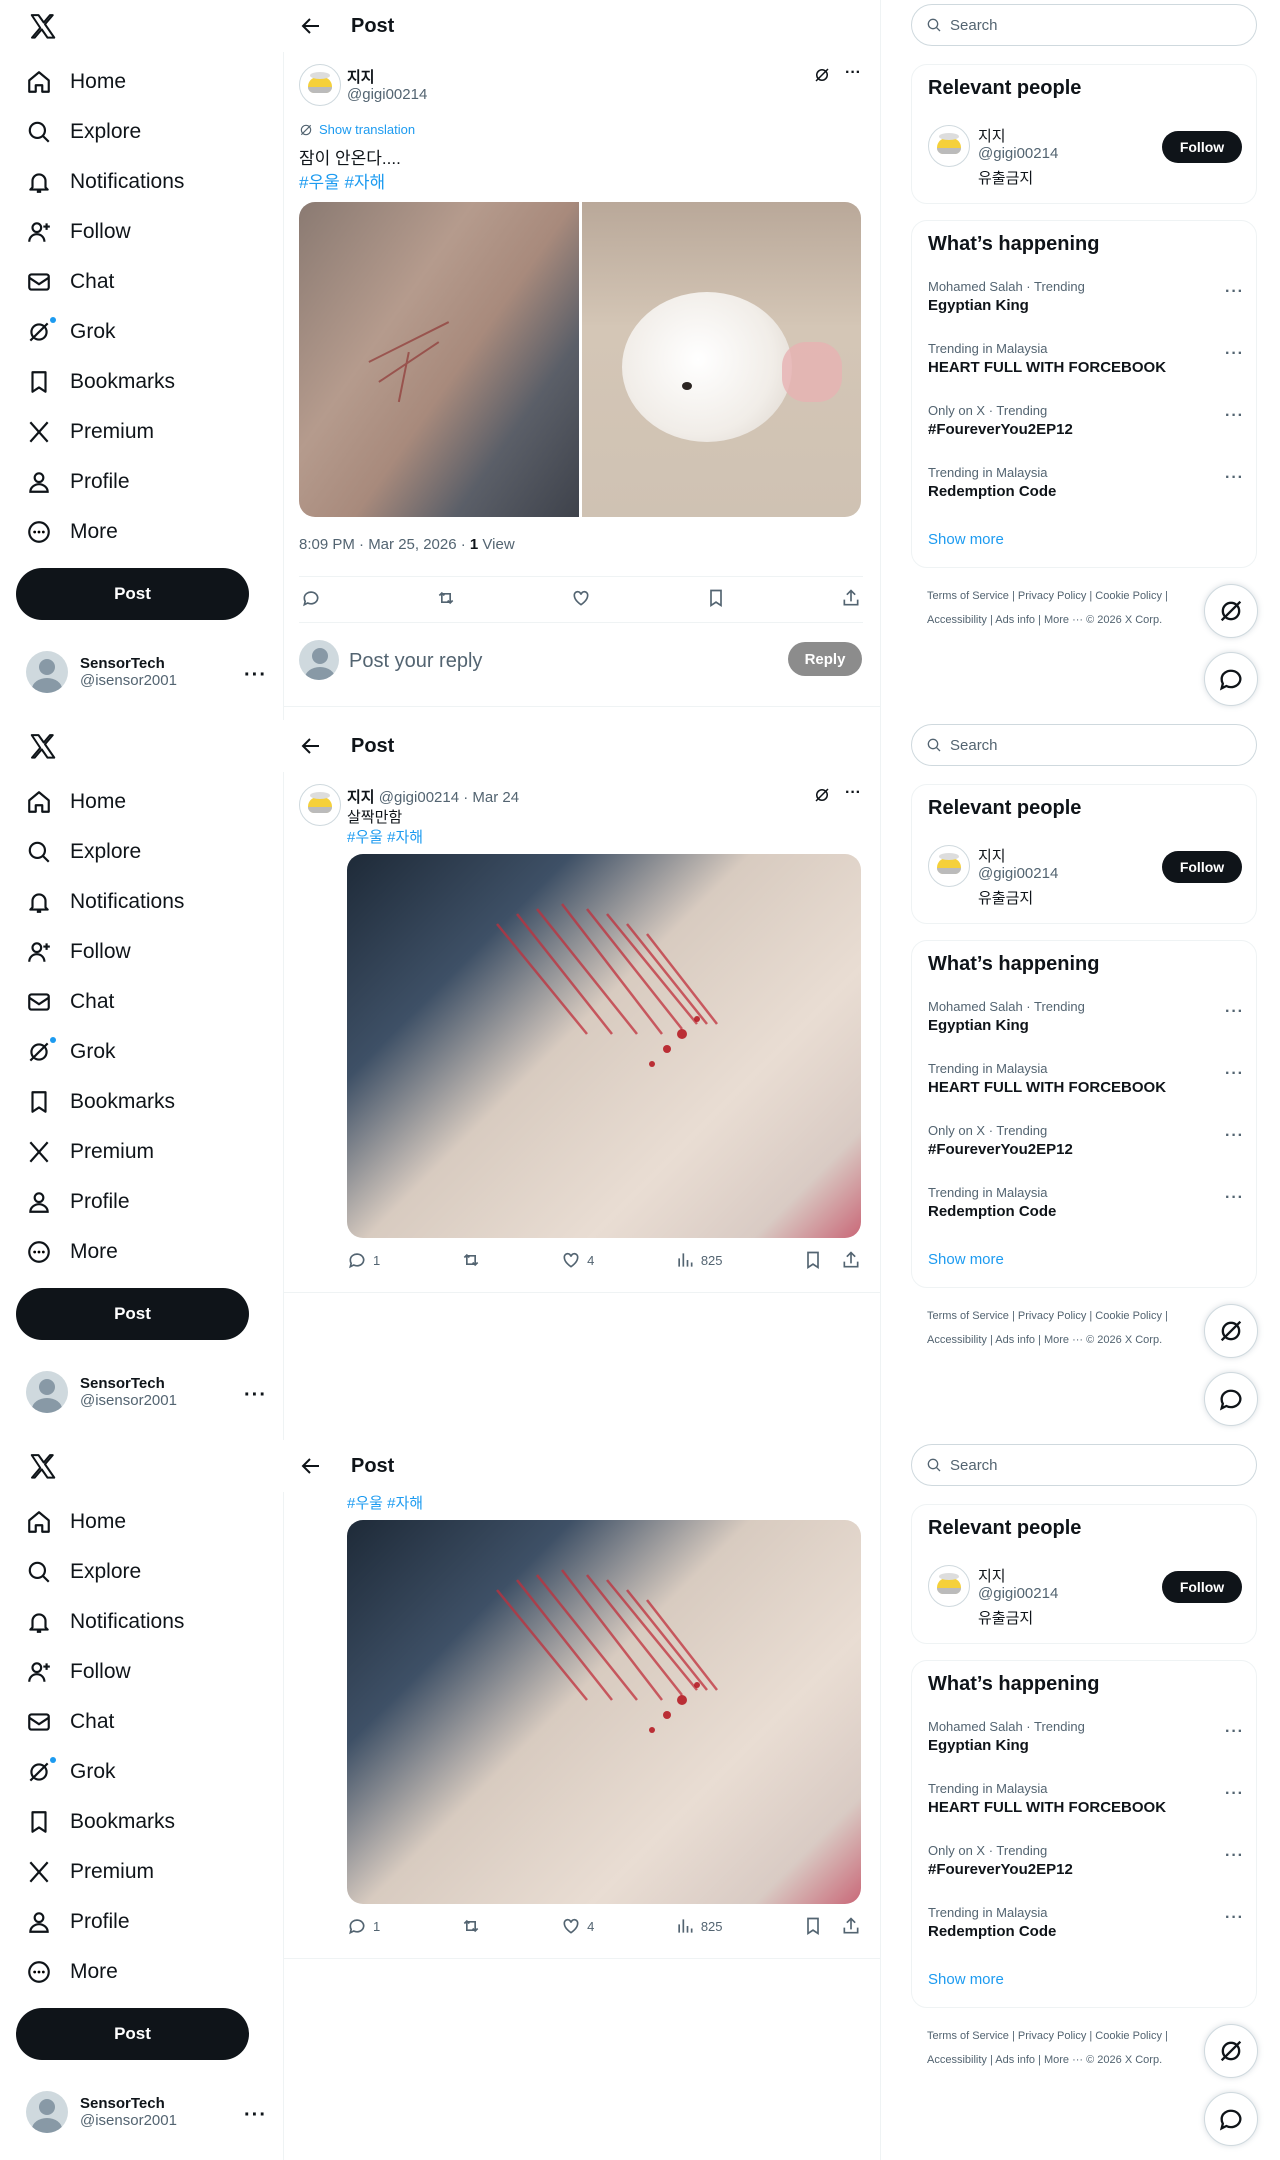 Image resolution: width=1280 pixels, height=2160 pixels. I want to click on reply-input: Post your reply, so click(415, 661).